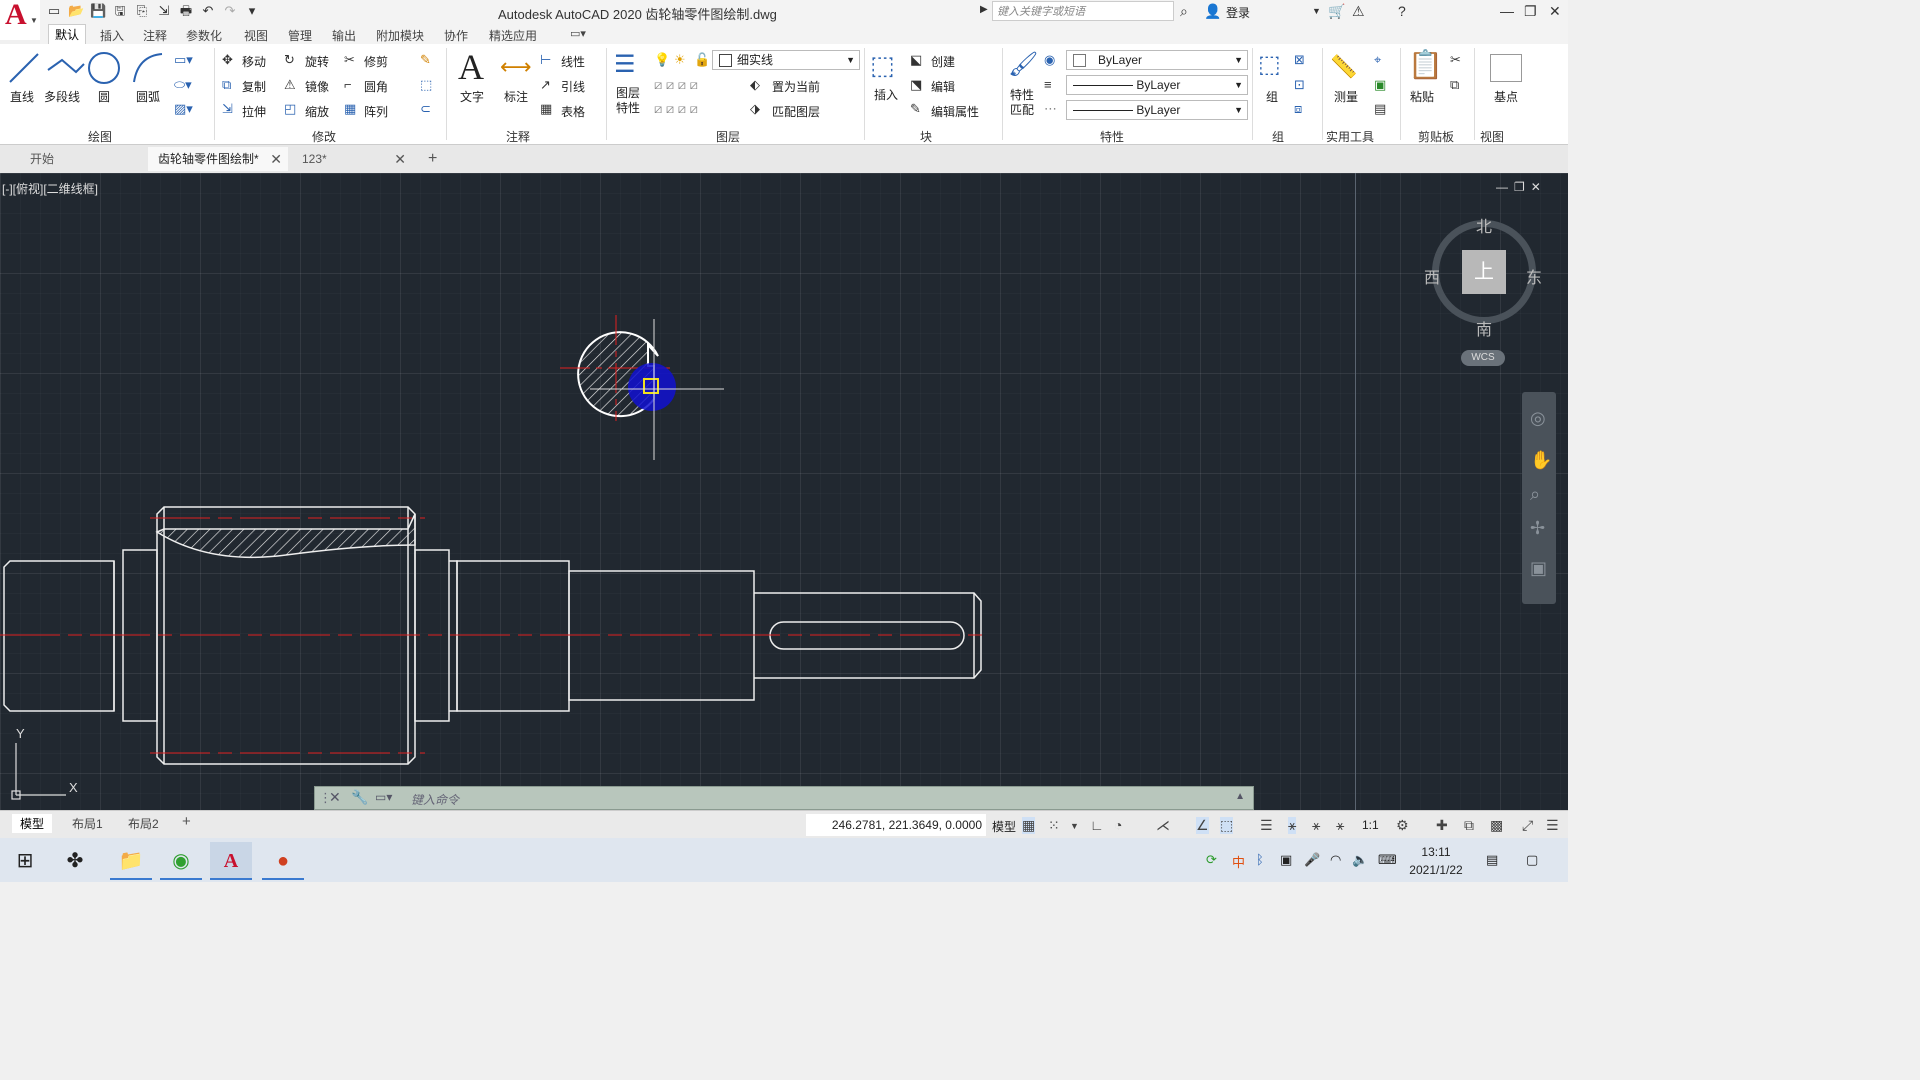  Describe the element at coordinates (376, 61) in the screenshot. I see `trim-button: 修剪` at that location.